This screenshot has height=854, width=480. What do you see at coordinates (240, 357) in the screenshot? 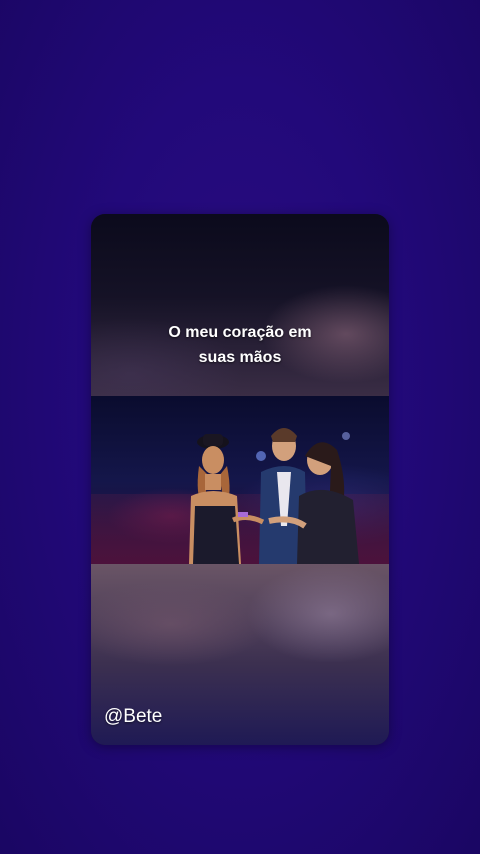
I see `caption-line-2: suas mãos` at bounding box center [240, 357].